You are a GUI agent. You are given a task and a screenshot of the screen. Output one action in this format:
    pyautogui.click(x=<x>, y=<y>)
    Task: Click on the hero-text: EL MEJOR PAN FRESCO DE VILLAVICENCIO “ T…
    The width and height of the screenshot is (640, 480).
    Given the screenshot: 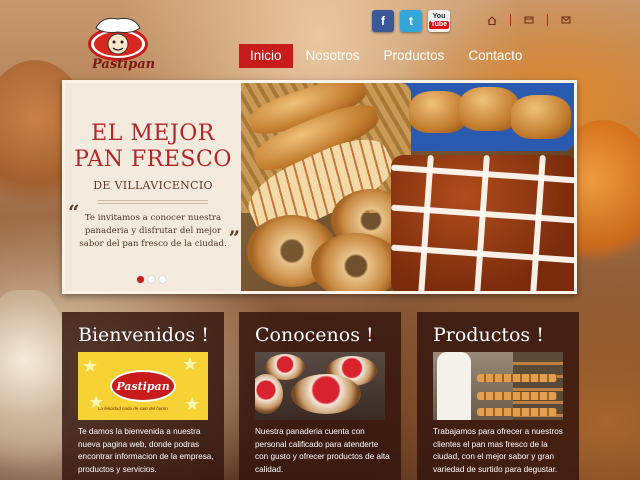 What is the action you would take?
    pyautogui.click(x=153, y=187)
    